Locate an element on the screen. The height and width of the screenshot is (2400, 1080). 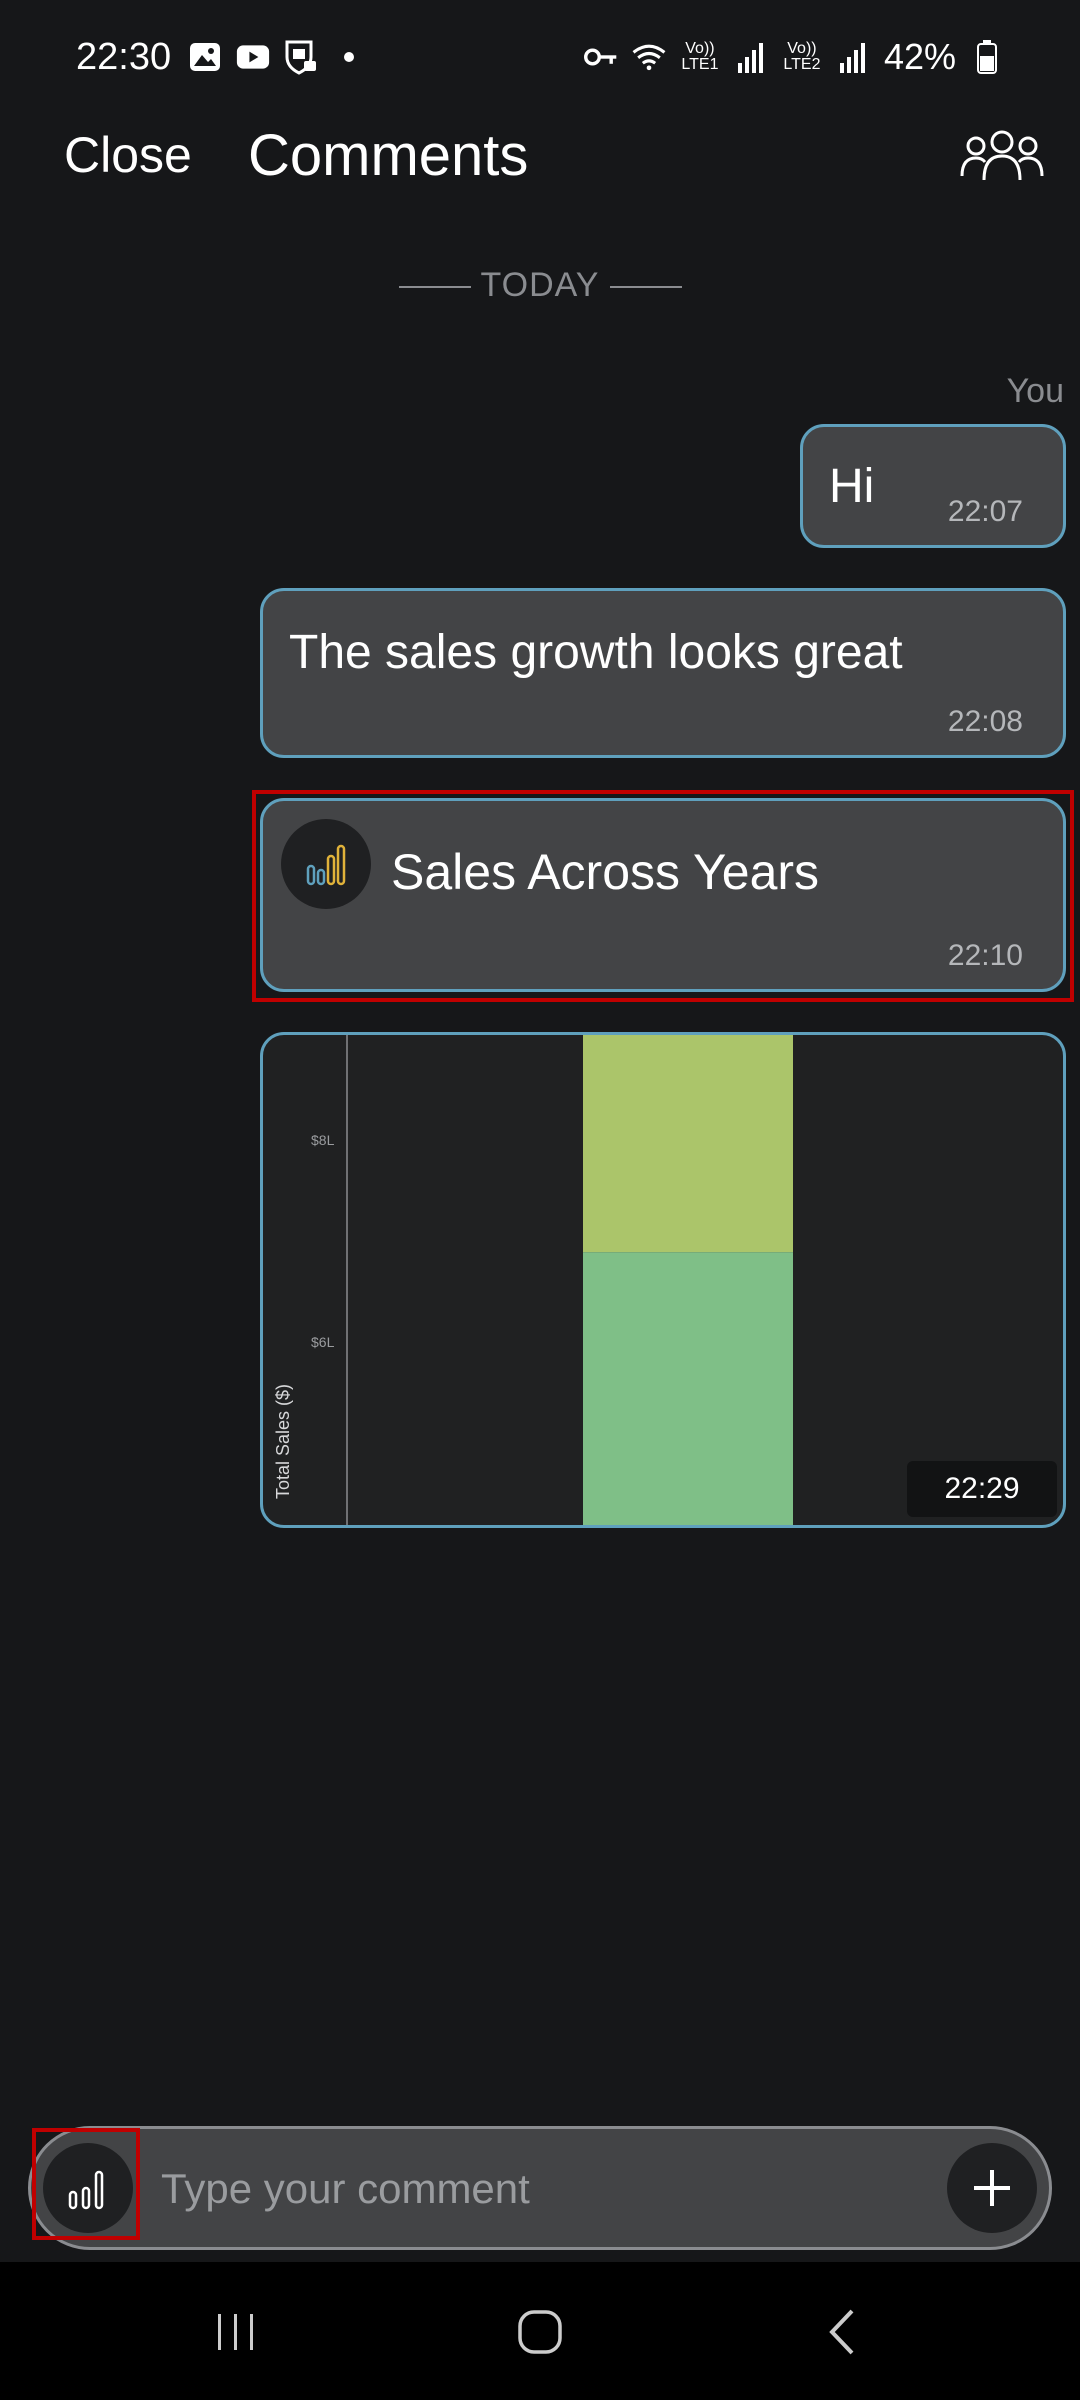
y-axis-label: Total Sales ($) is located at coordinates (283, 1441).